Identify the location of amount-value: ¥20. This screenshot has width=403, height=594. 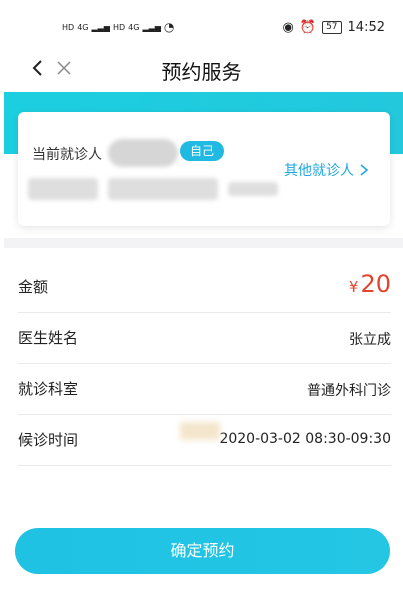
(370, 284).